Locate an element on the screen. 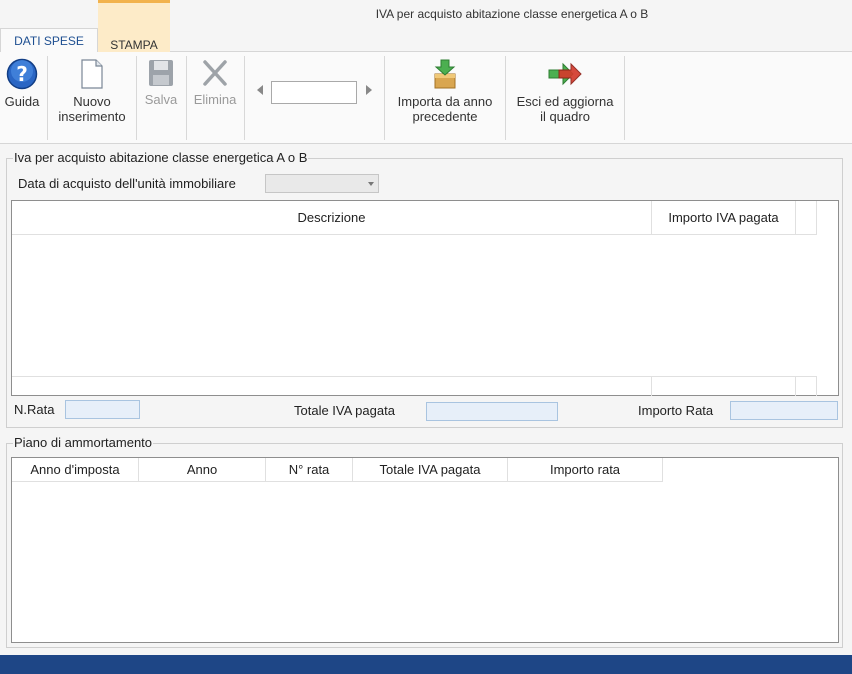 The image size is (852, 674). help-icon: ? is located at coordinates (22, 74).